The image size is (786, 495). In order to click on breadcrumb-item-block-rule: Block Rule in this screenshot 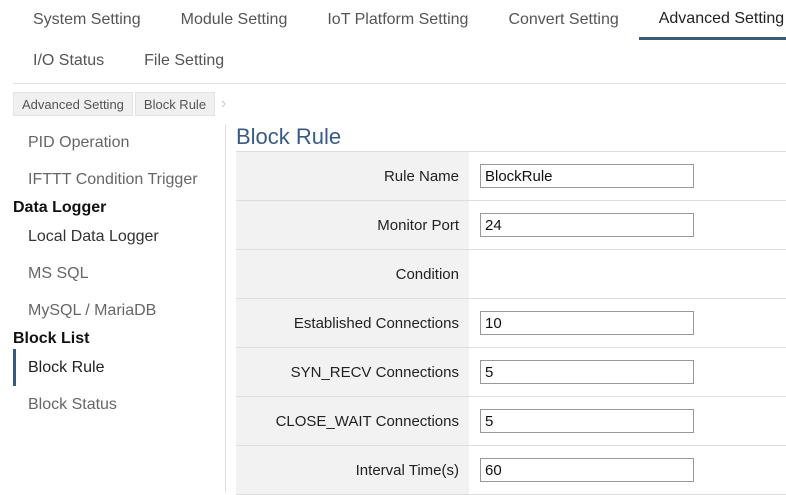, I will do `click(175, 104)`.